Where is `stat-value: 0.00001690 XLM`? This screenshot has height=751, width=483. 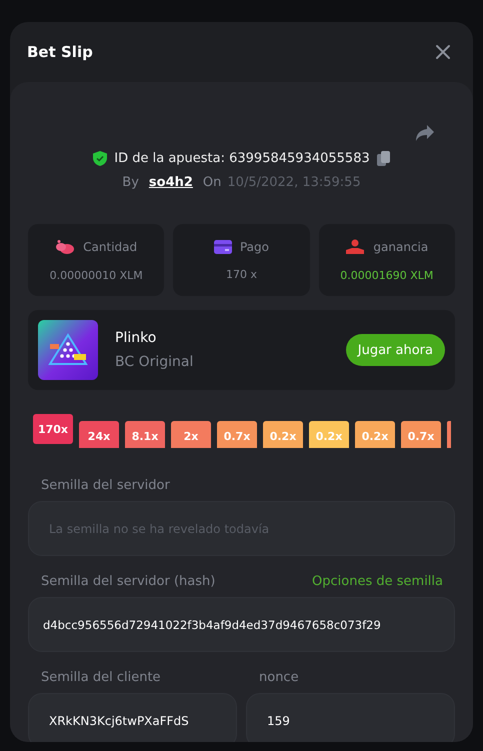
stat-value: 0.00001690 XLM is located at coordinates (387, 275).